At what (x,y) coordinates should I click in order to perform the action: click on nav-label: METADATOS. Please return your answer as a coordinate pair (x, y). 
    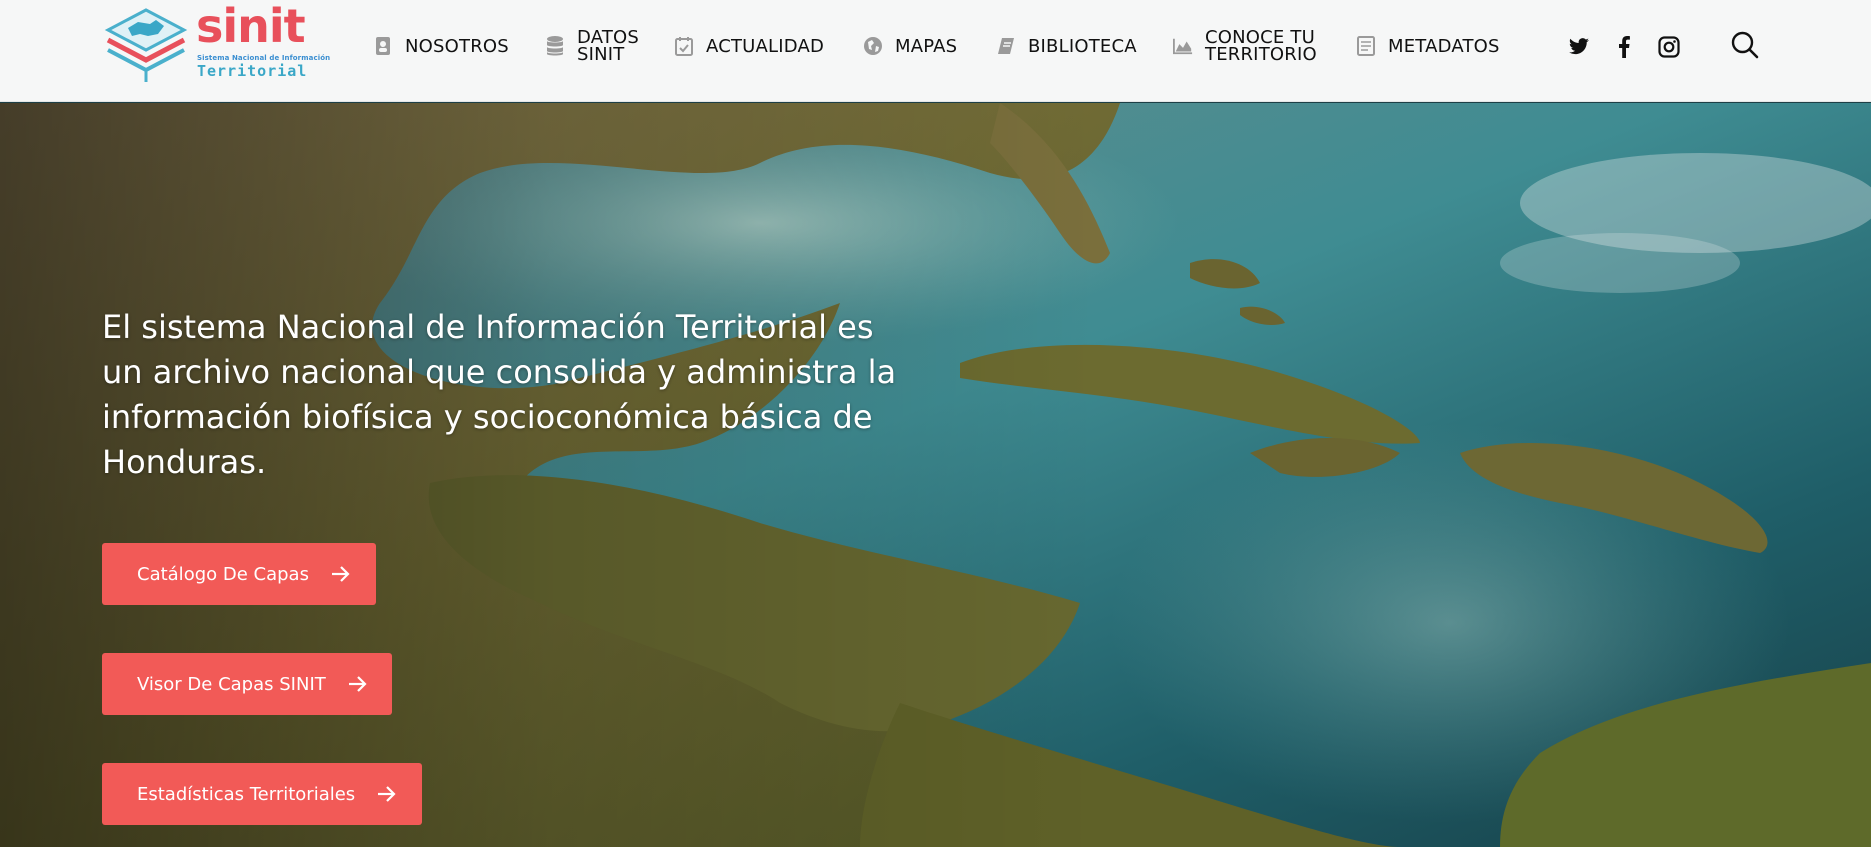
    Looking at the image, I should click on (1444, 46).